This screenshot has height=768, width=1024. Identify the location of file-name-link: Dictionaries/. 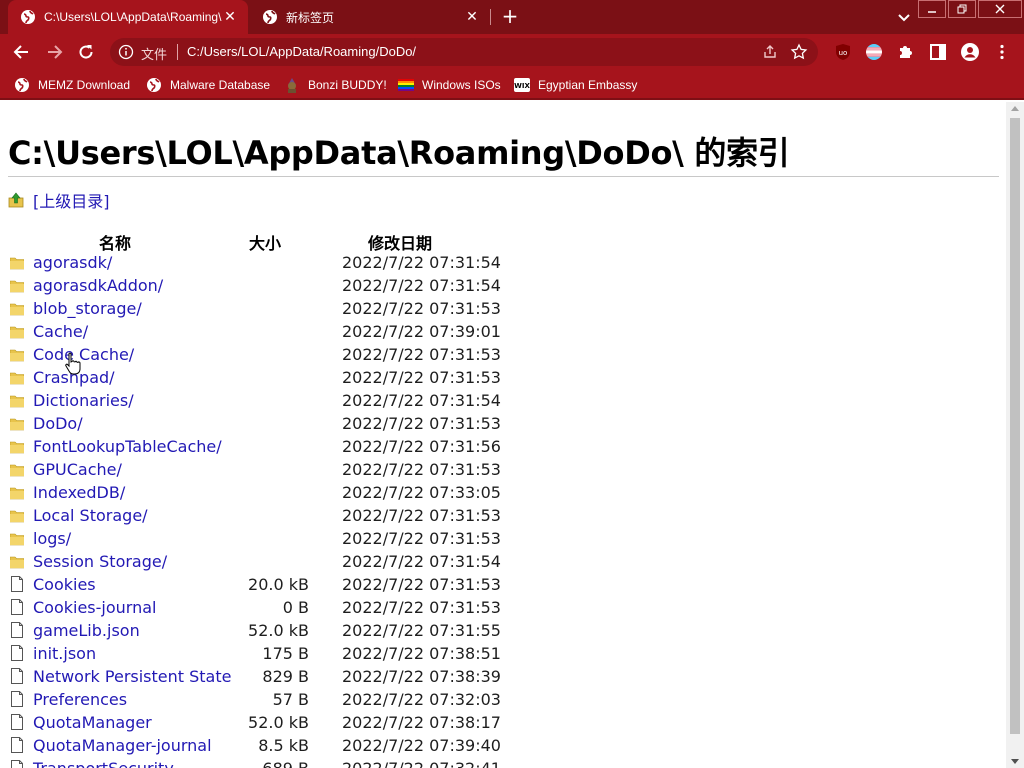
(83, 400).